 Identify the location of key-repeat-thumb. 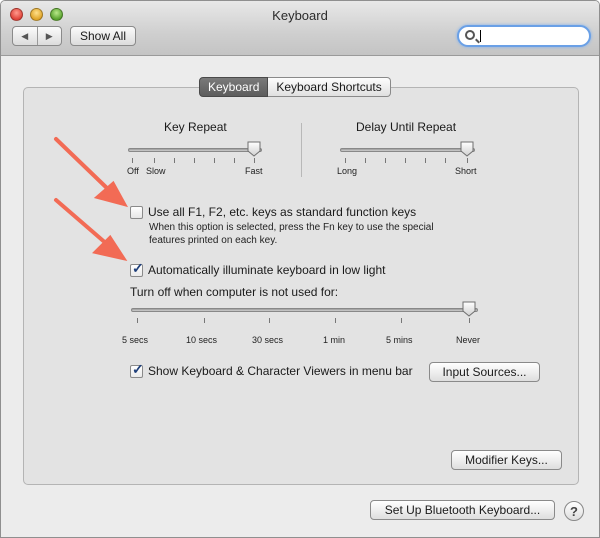
(254, 149).